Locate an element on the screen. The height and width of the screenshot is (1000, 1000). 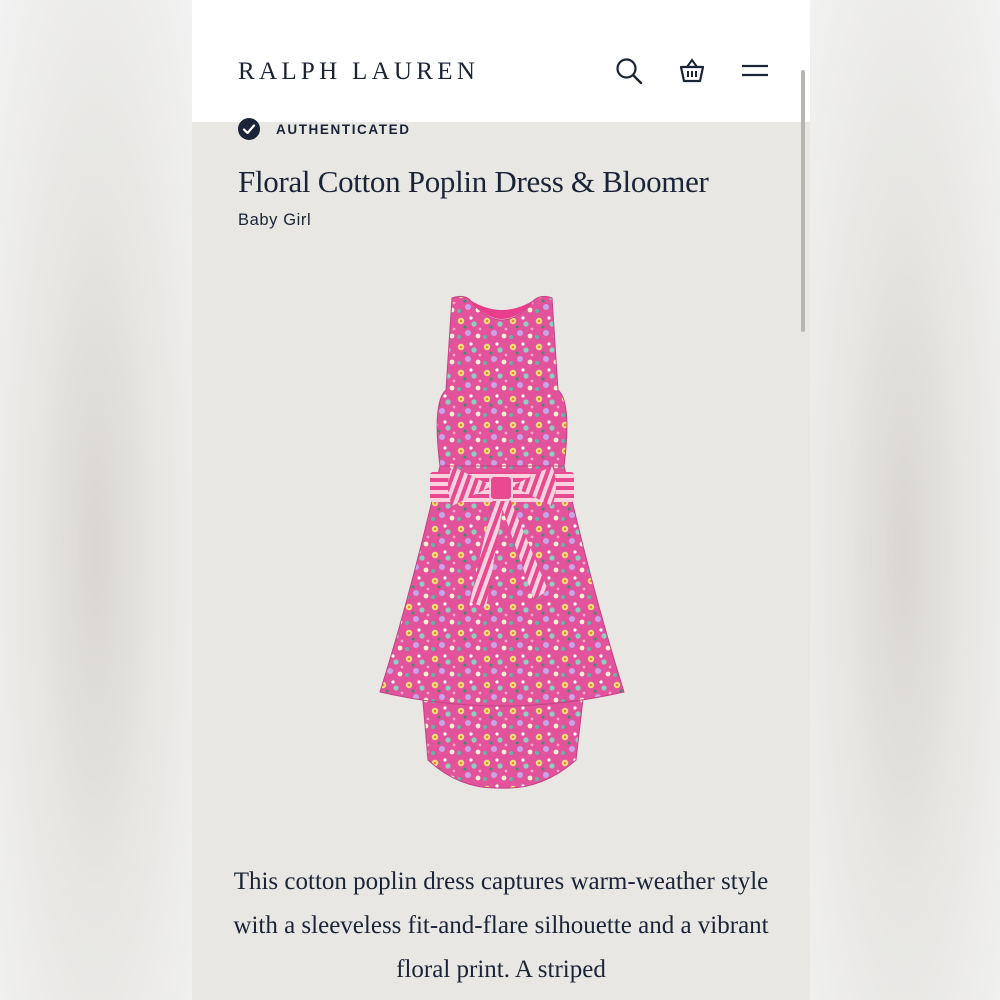
search-icon is located at coordinates (629, 71).